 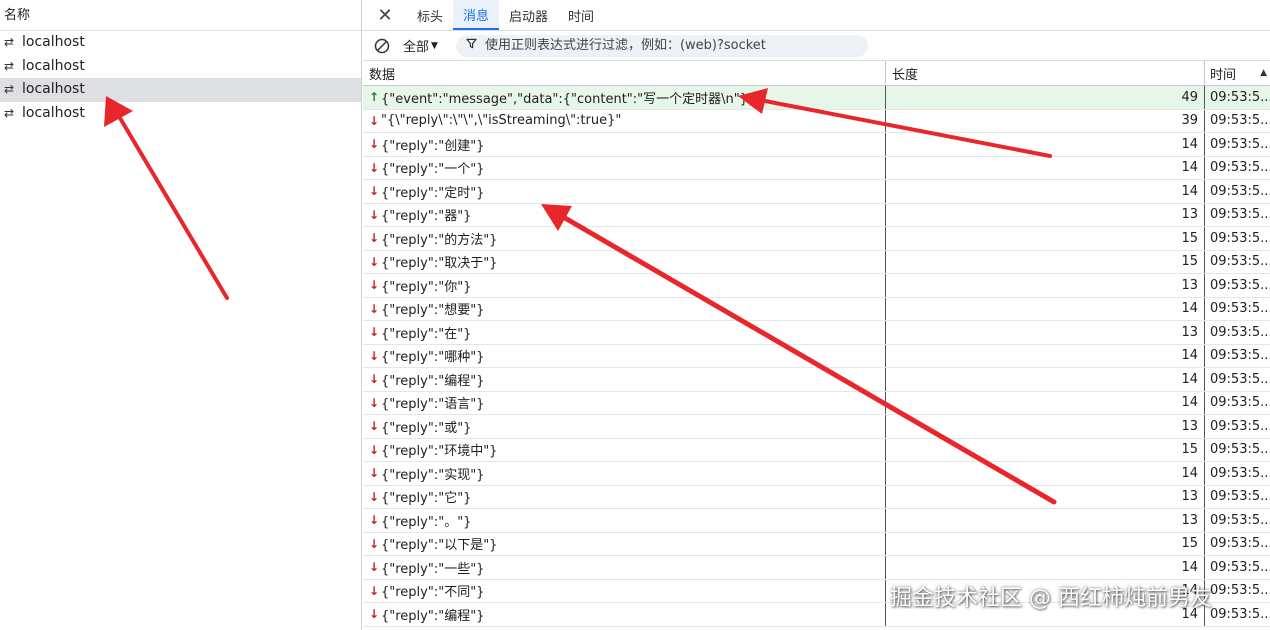 I want to click on message-table-header: 数据 长度 时间 ▲, so click(x=816, y=73).